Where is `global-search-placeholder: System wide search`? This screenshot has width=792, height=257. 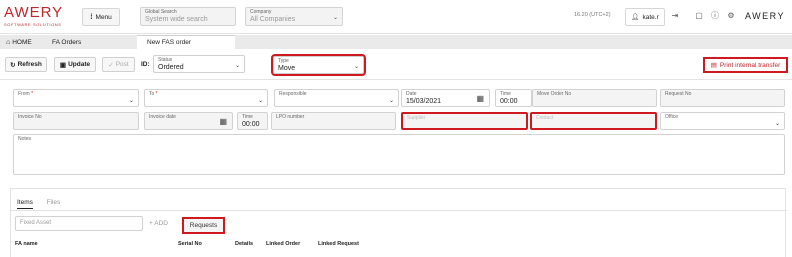 global-search-placeholder: System wide search is located at coordinates (176, 19).